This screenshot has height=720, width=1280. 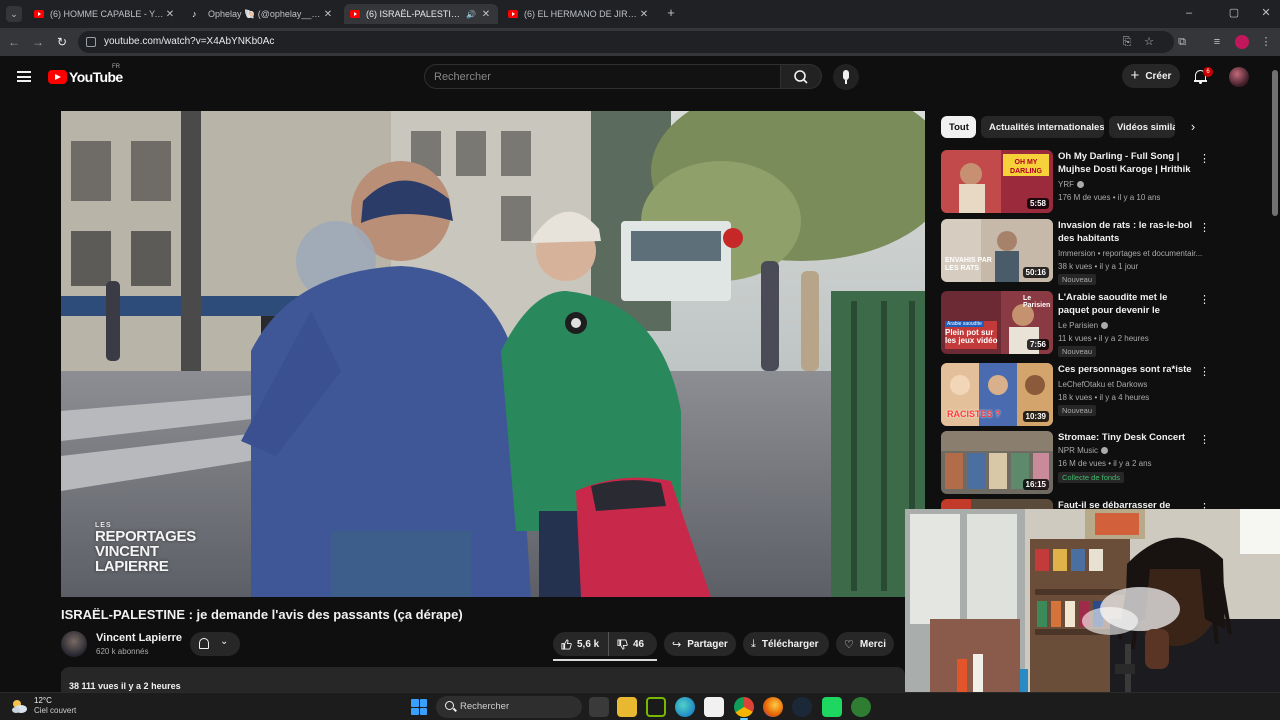 I want to click on browser-tab: ♪ Ophelay 🐚 (@ophelay__) | TikTok ✕, so click(x=263, y=14).